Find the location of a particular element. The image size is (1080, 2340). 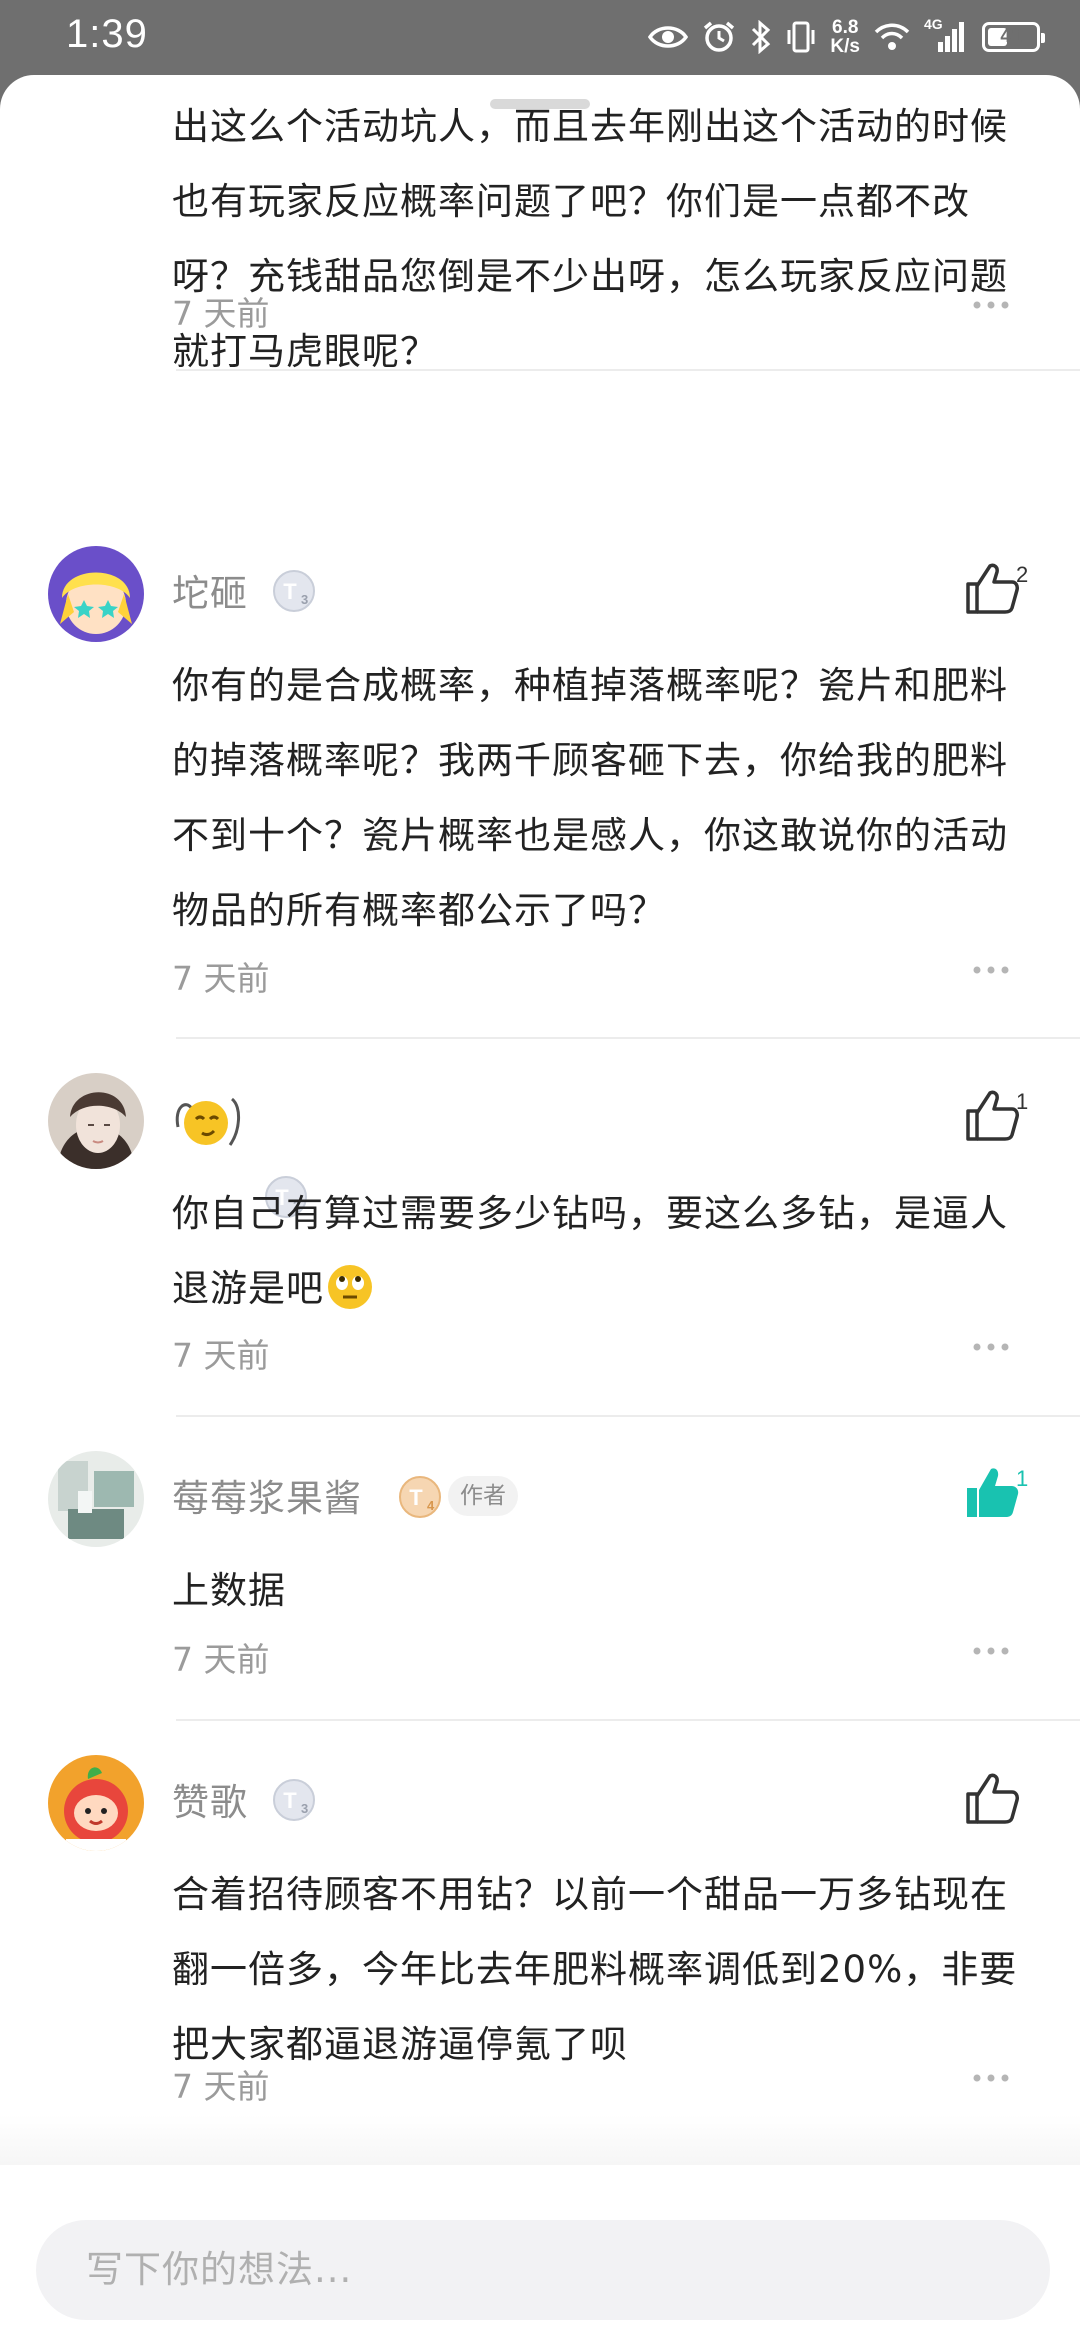

username: 坨砸 is located at coordinates (210, 590).